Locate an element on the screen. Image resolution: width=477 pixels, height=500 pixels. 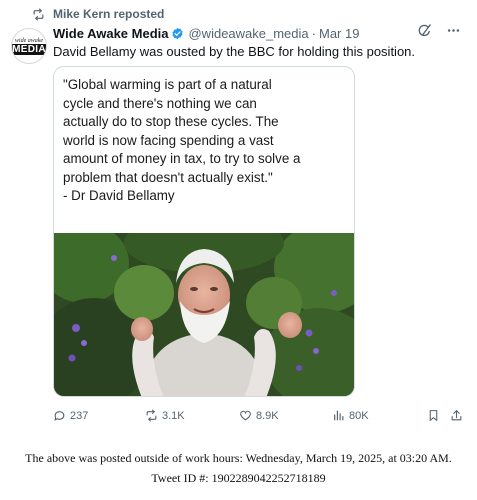
caption-tweet-id: Tweet ID #: 1902289042252718189 is located at coordinates (238, 478).